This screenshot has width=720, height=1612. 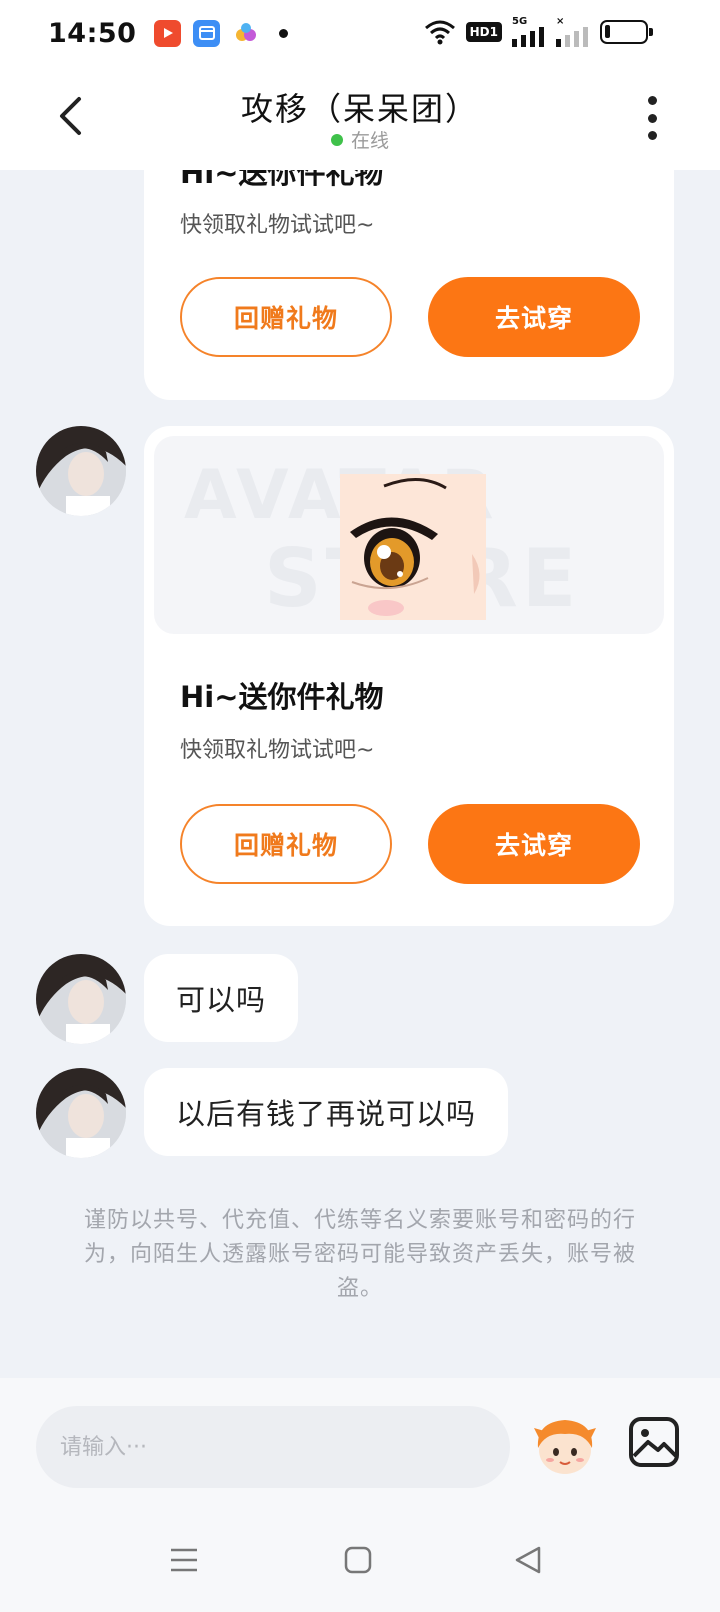 What do you see at coordinates (207, 33) in the screenshot?
I see `browser-app-icon` at bounding box center [207, 33].